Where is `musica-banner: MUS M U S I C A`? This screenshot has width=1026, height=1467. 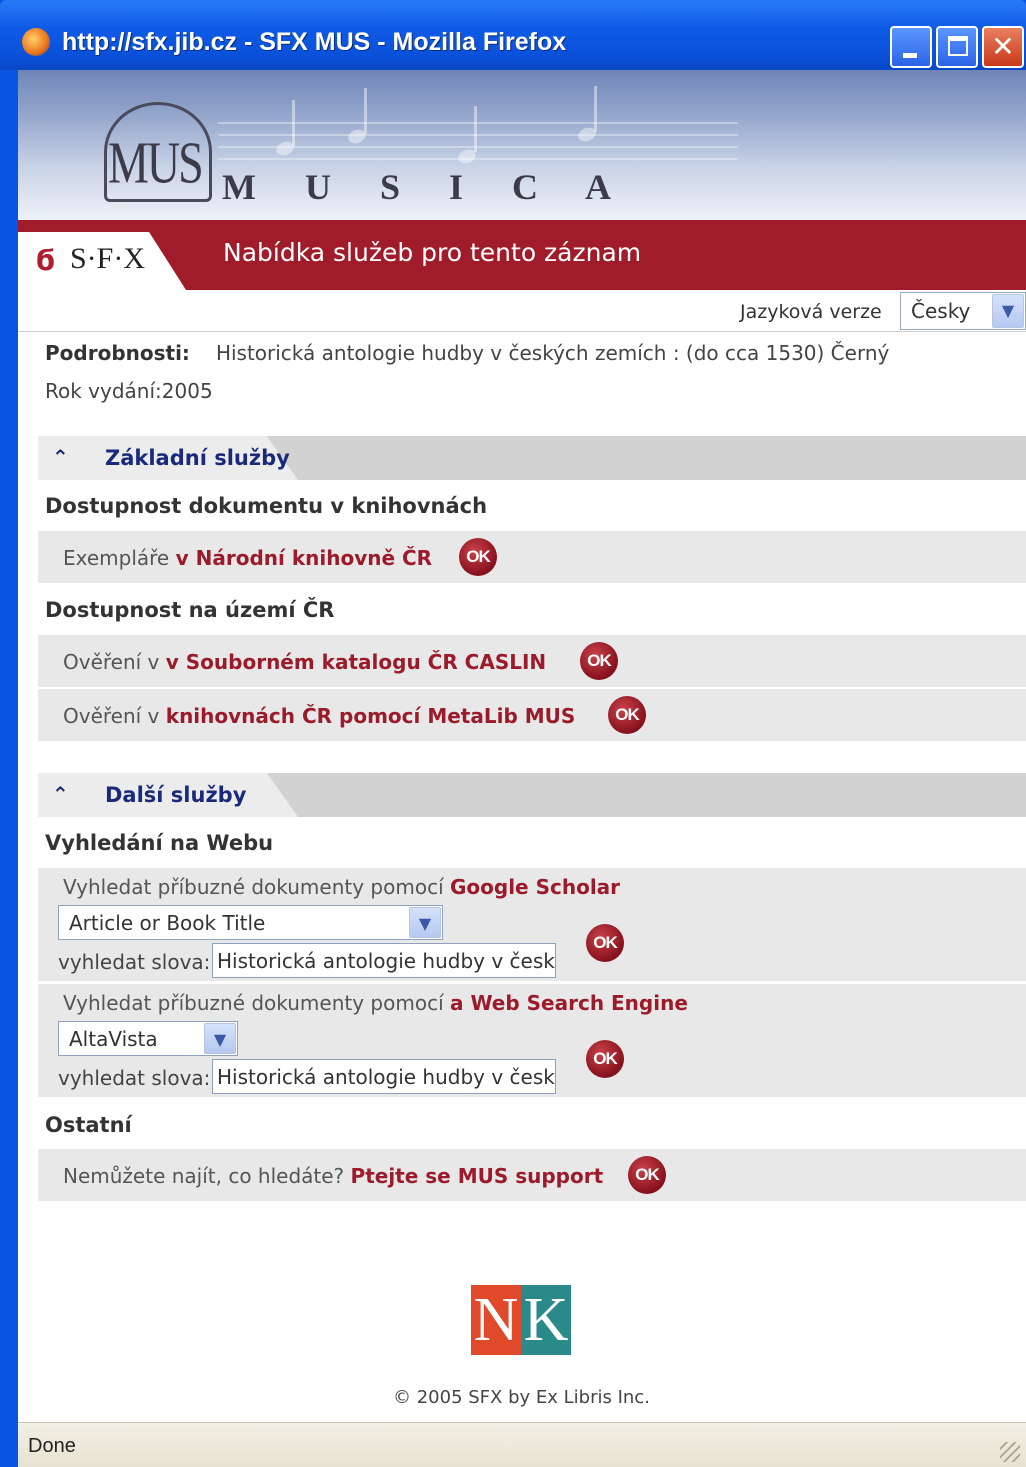 musica-banner: MUS M U S I C A is located at coordinates (522, 145).